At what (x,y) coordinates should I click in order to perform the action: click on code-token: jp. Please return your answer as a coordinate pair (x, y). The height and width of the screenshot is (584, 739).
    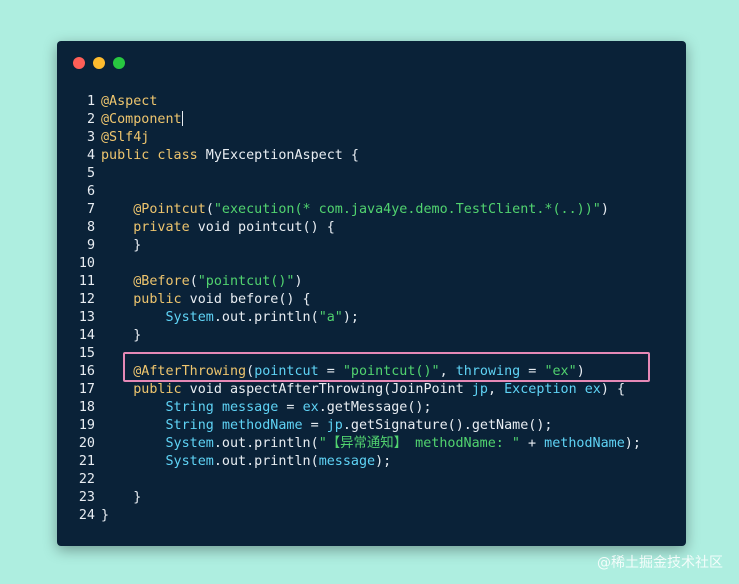
    Looking at the image, I should click on (334, 425).